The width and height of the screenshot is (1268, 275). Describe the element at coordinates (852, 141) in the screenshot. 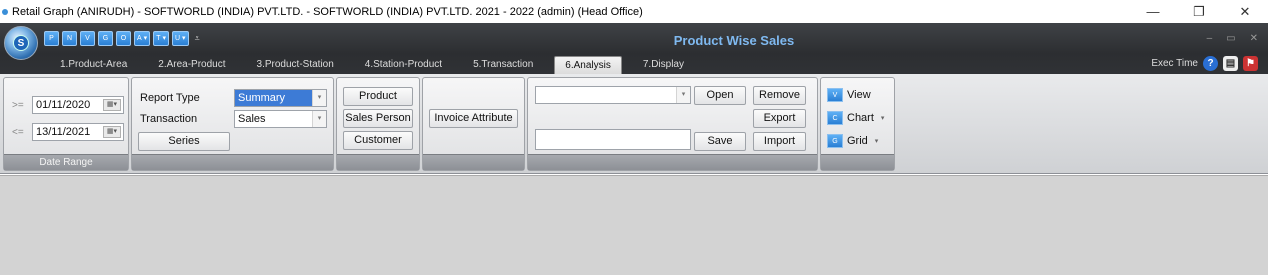

I see `grid-dropdown: G Grid ▾` at that location.